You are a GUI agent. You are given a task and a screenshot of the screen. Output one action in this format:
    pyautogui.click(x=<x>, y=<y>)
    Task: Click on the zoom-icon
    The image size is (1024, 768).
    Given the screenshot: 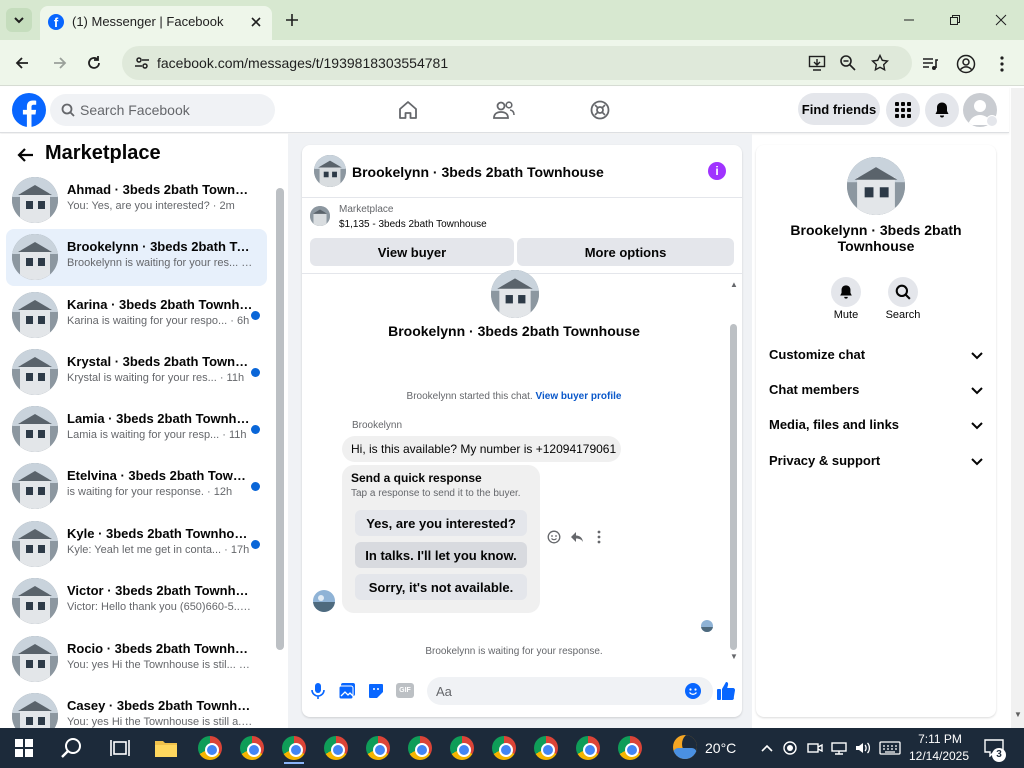 What is the action you would take?
    pyautogui.click(x=848, y=63)
    